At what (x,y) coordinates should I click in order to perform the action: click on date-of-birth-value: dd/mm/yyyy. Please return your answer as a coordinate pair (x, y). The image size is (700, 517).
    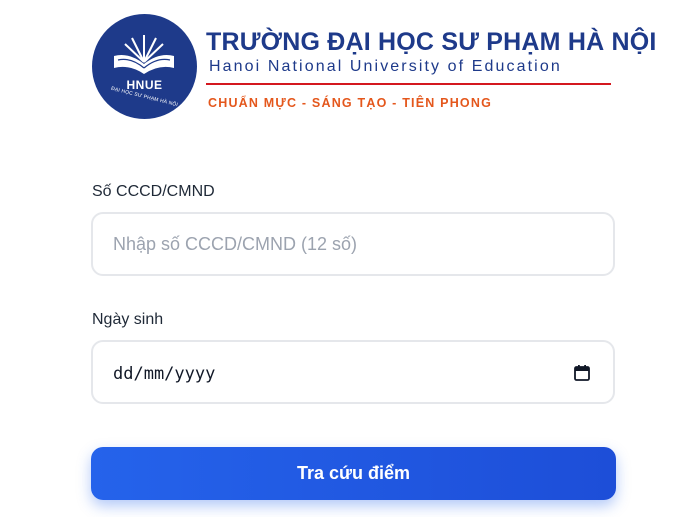
    Looking at the image, I should click on (164, 374).